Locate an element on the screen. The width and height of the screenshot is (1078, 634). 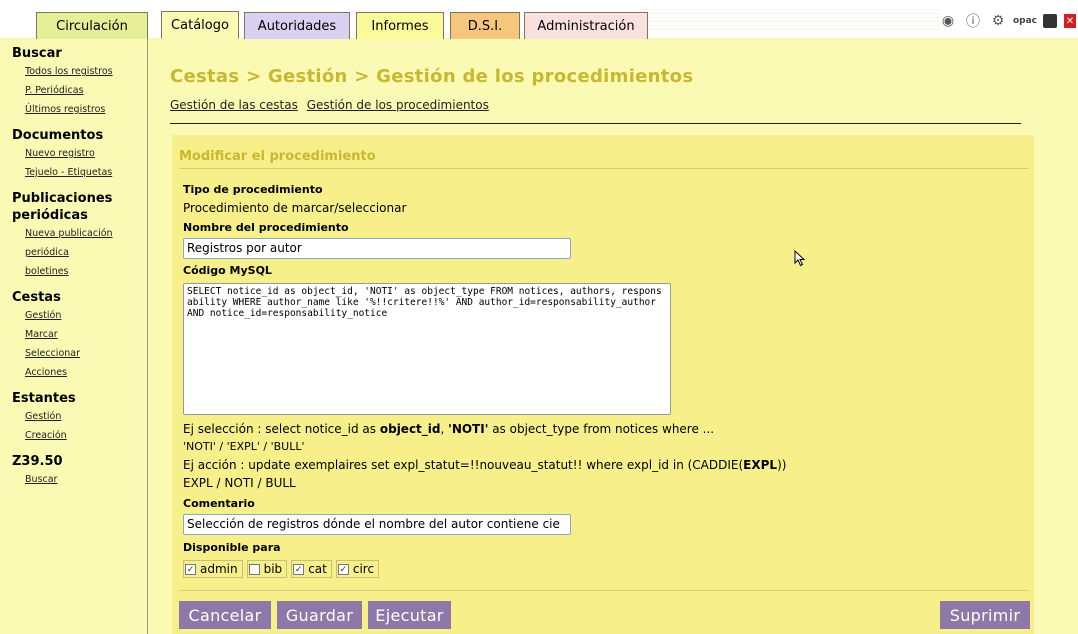
tab-autoridades: Autoridades is located at coordinates (297, 25).